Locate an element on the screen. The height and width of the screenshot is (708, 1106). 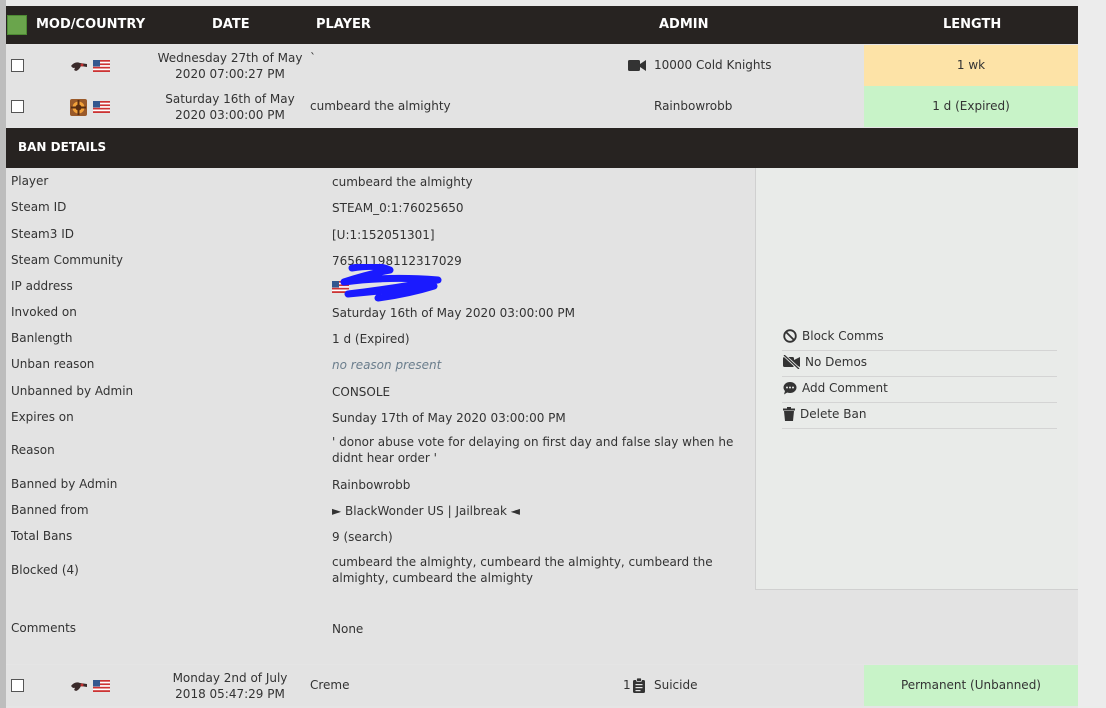
video-camera-icon is located at coordinates (637, 65).